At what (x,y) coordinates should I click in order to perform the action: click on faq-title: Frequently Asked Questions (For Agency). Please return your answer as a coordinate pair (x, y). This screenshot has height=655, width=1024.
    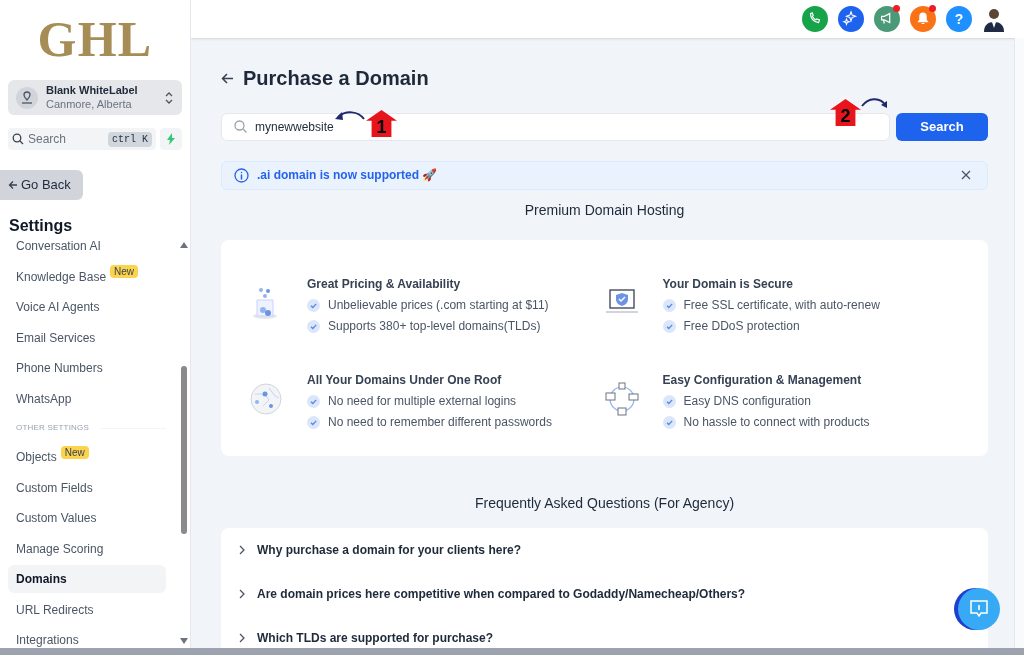
    Looking at the image, I should click on (604, 503).